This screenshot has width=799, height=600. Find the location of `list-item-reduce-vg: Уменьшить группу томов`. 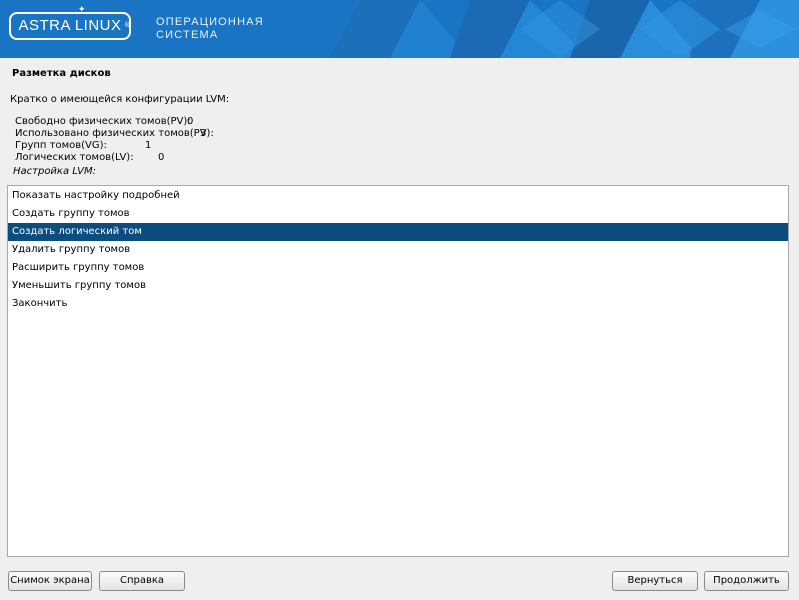

list-item-reduce-vg: Уменьшить группу томов is located at coordinates (398, 286).